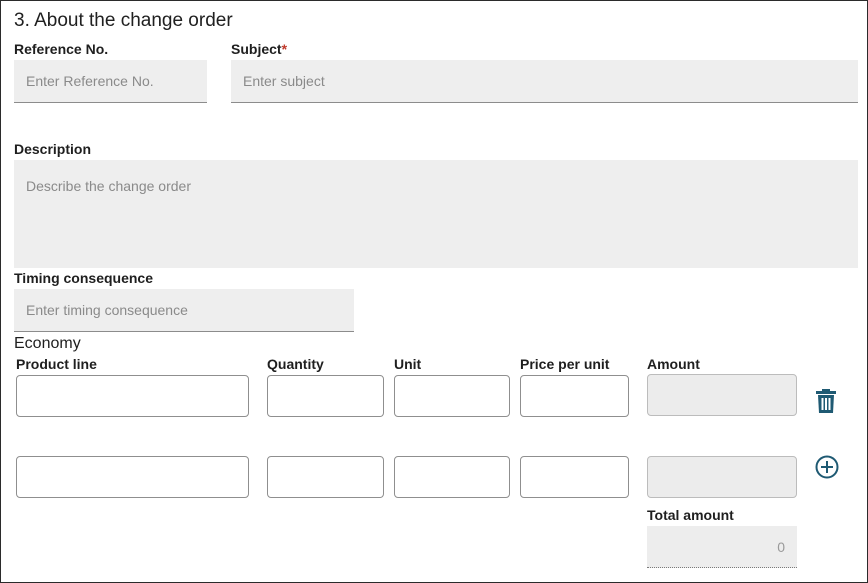 This screenshot has height=583, width=868. I want to click on subject-input, so click(544, 81).